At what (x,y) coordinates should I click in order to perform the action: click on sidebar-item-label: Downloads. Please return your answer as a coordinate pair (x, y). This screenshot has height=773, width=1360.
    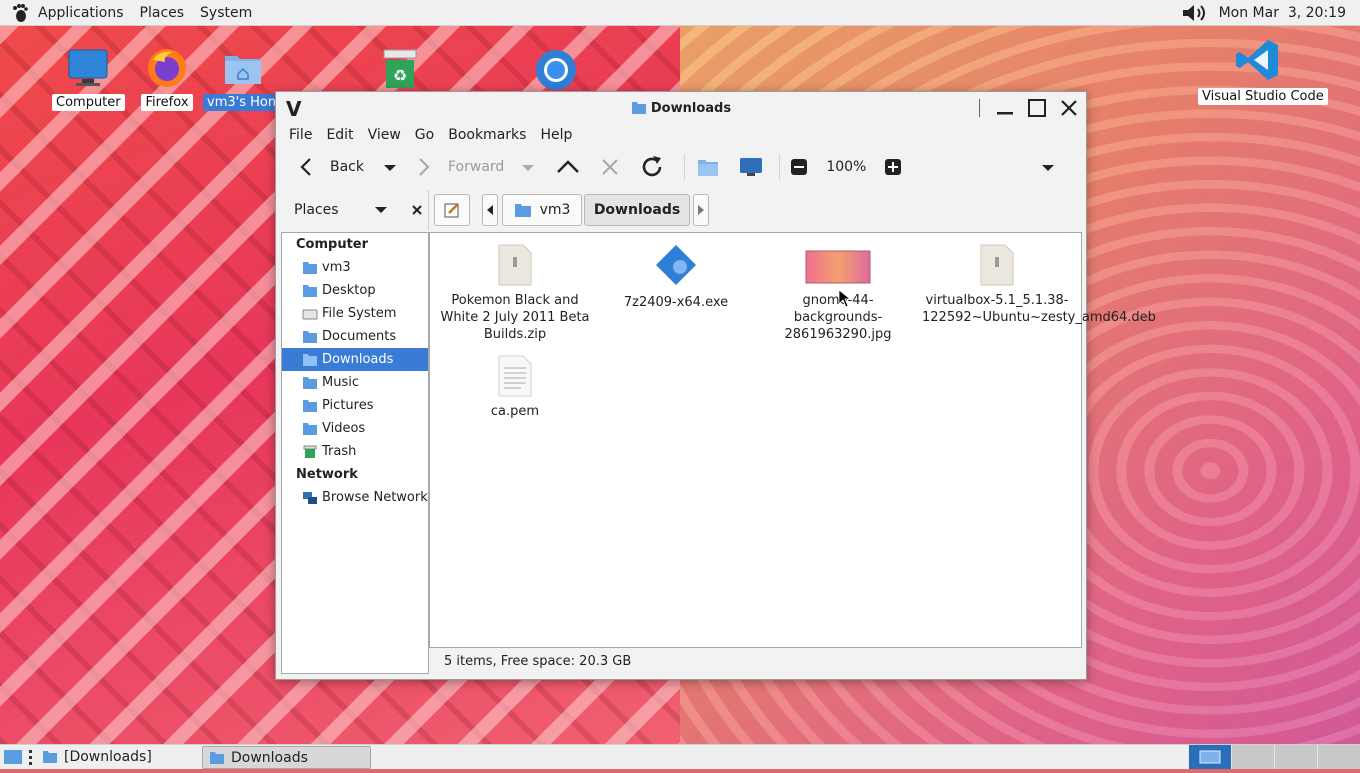
    Looking at the image, I should click on (358, 359).